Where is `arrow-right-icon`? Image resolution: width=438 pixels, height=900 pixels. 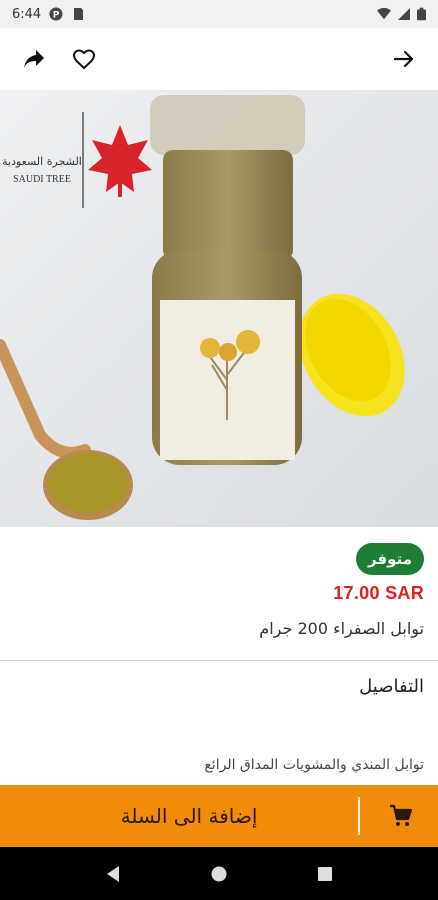
arrow-right-icon is located at coordinates (404, 59).